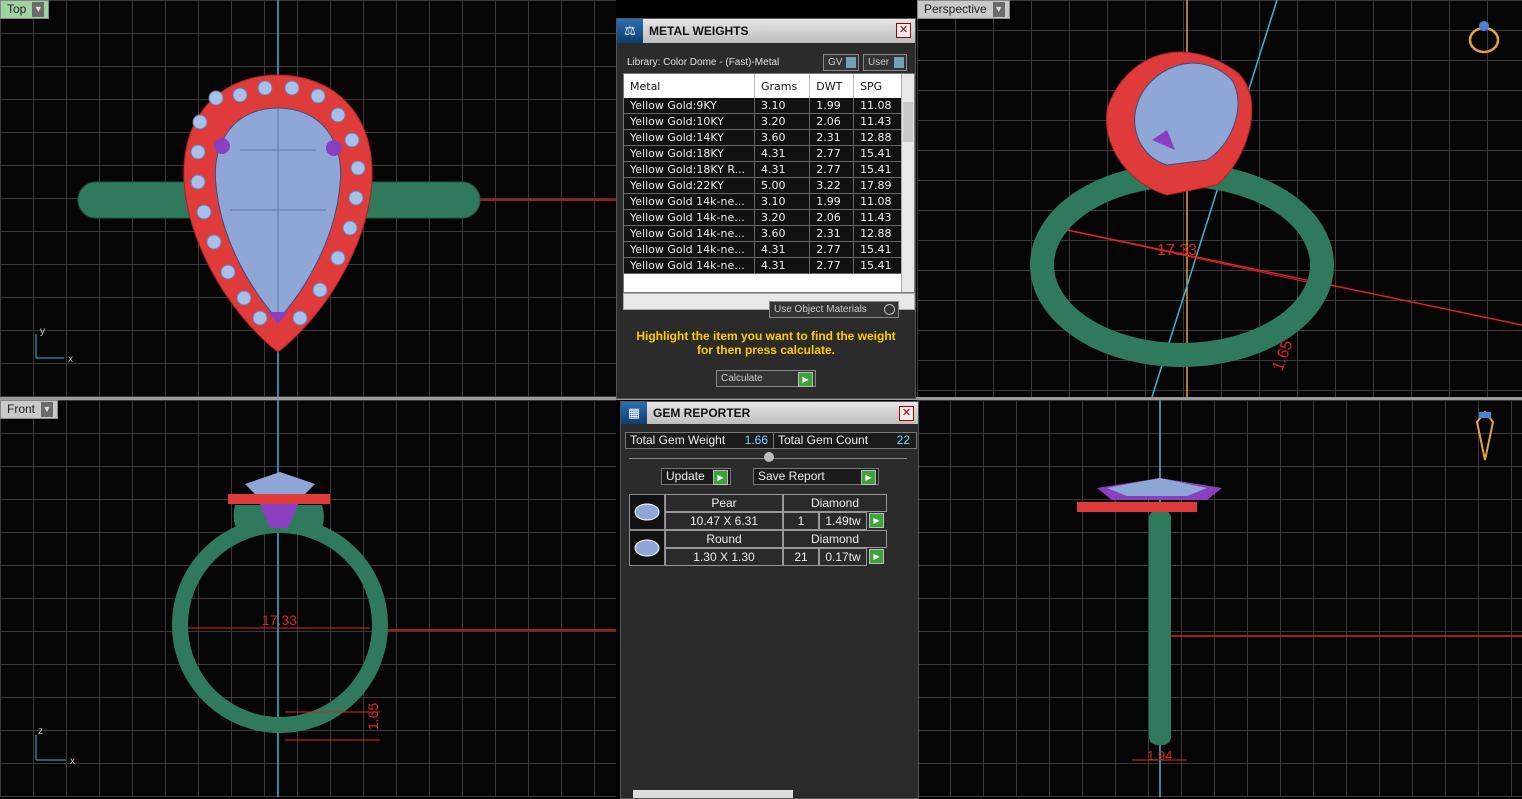  I want to click on table-row: Yellow Gold:18KY 4.31 2.77 15.41, so click(764, 153).